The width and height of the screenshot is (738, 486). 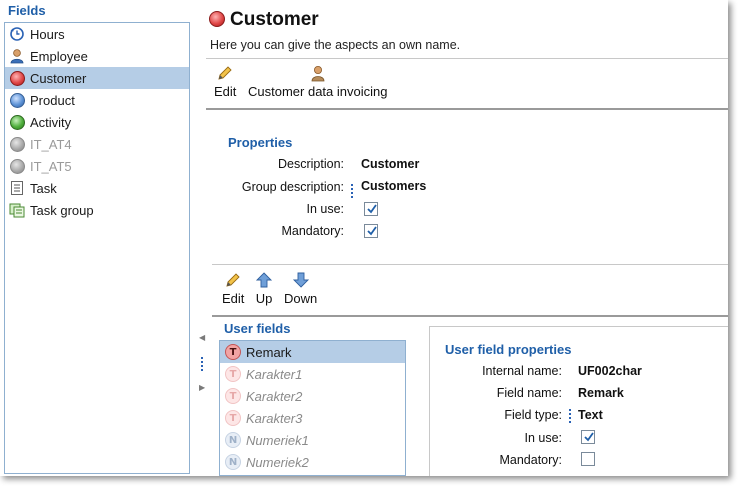 I want to click on field-item-it-at5: IT_AT5, so click(x=97, y=166).